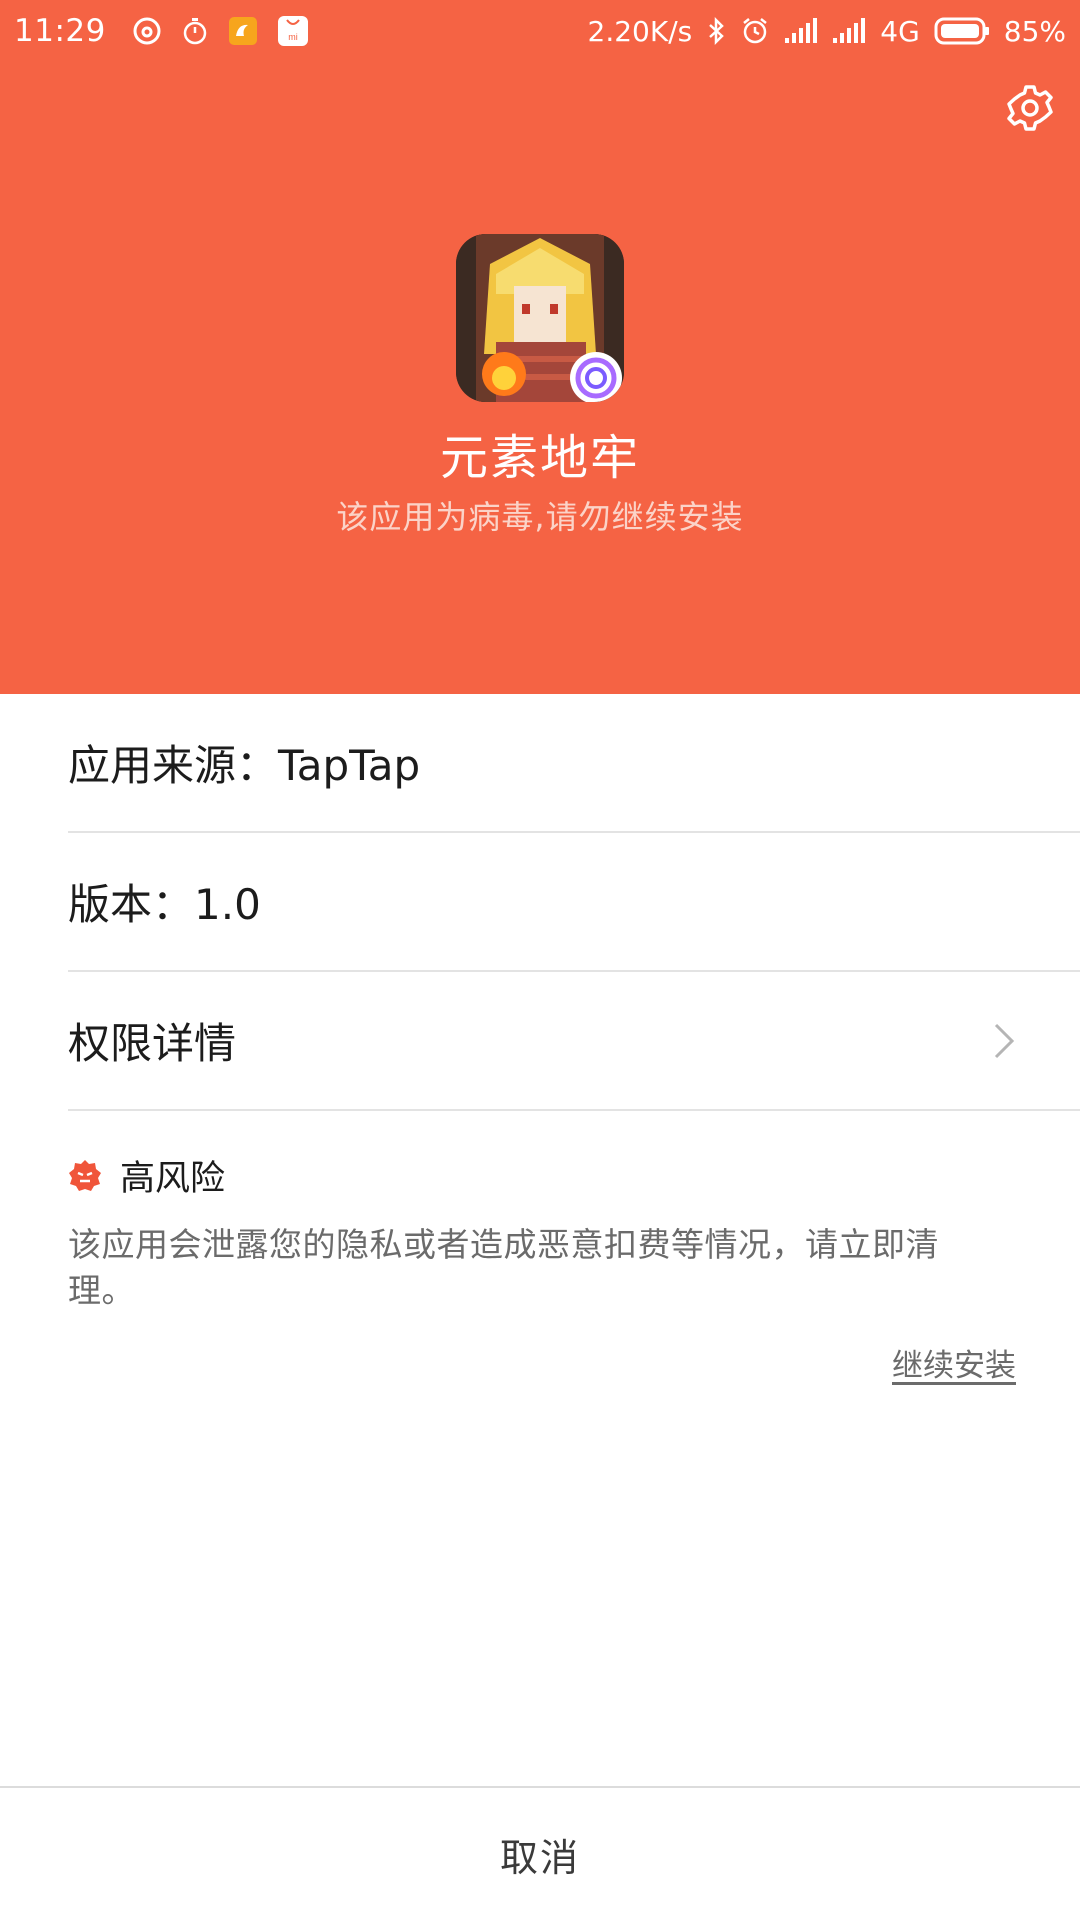  I want to click on network-type: 4G, so click(900, 31).